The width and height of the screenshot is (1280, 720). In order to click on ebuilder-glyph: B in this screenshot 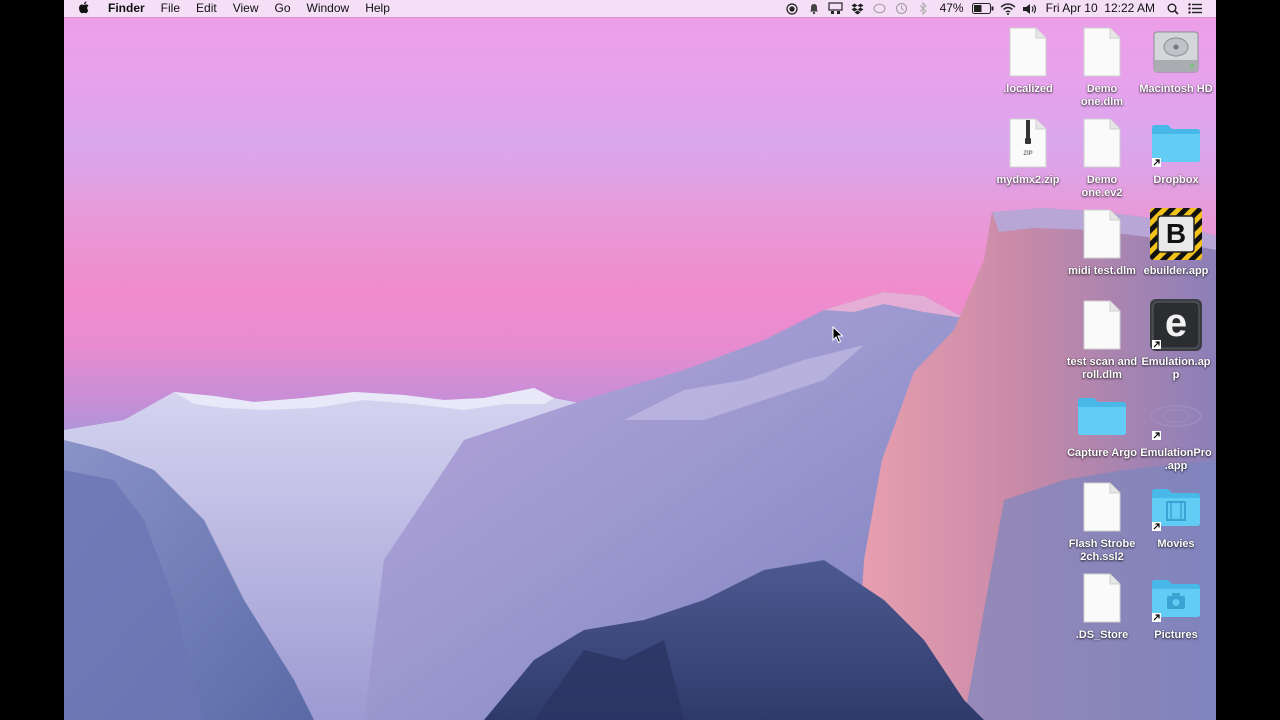, I will do `click(1176, 233)`.